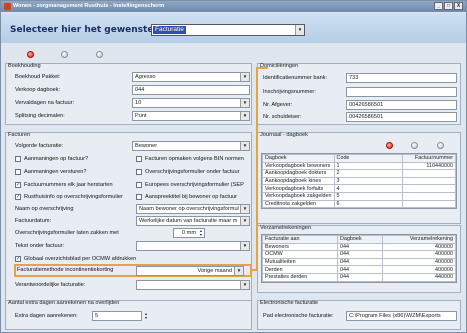  I want to click on minimize-button: _, so click(438, 6).